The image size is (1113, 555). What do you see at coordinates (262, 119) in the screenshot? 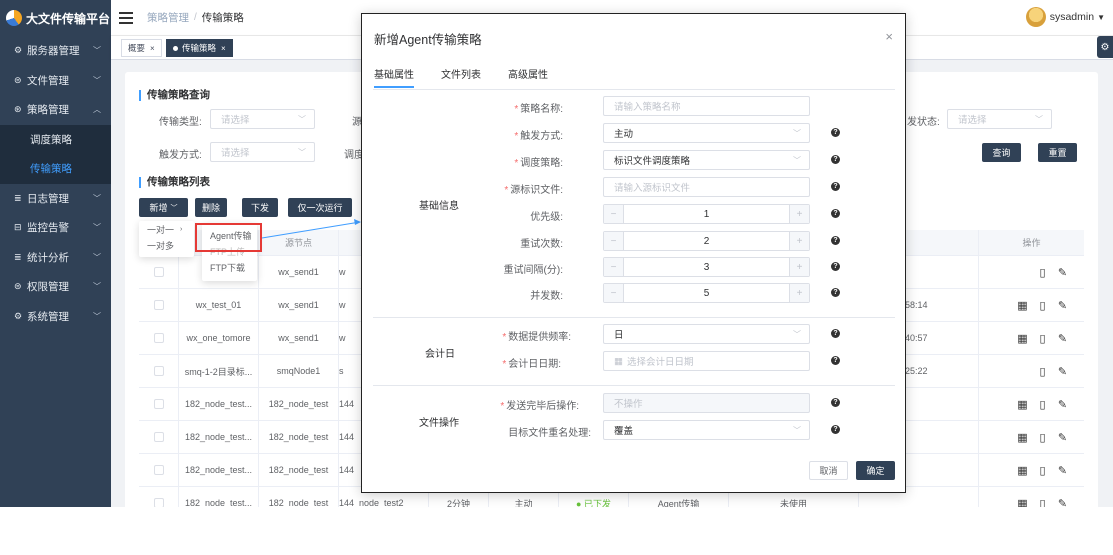
I see `type-select: 请选择 ﹀` at bounding box center [262, 119].